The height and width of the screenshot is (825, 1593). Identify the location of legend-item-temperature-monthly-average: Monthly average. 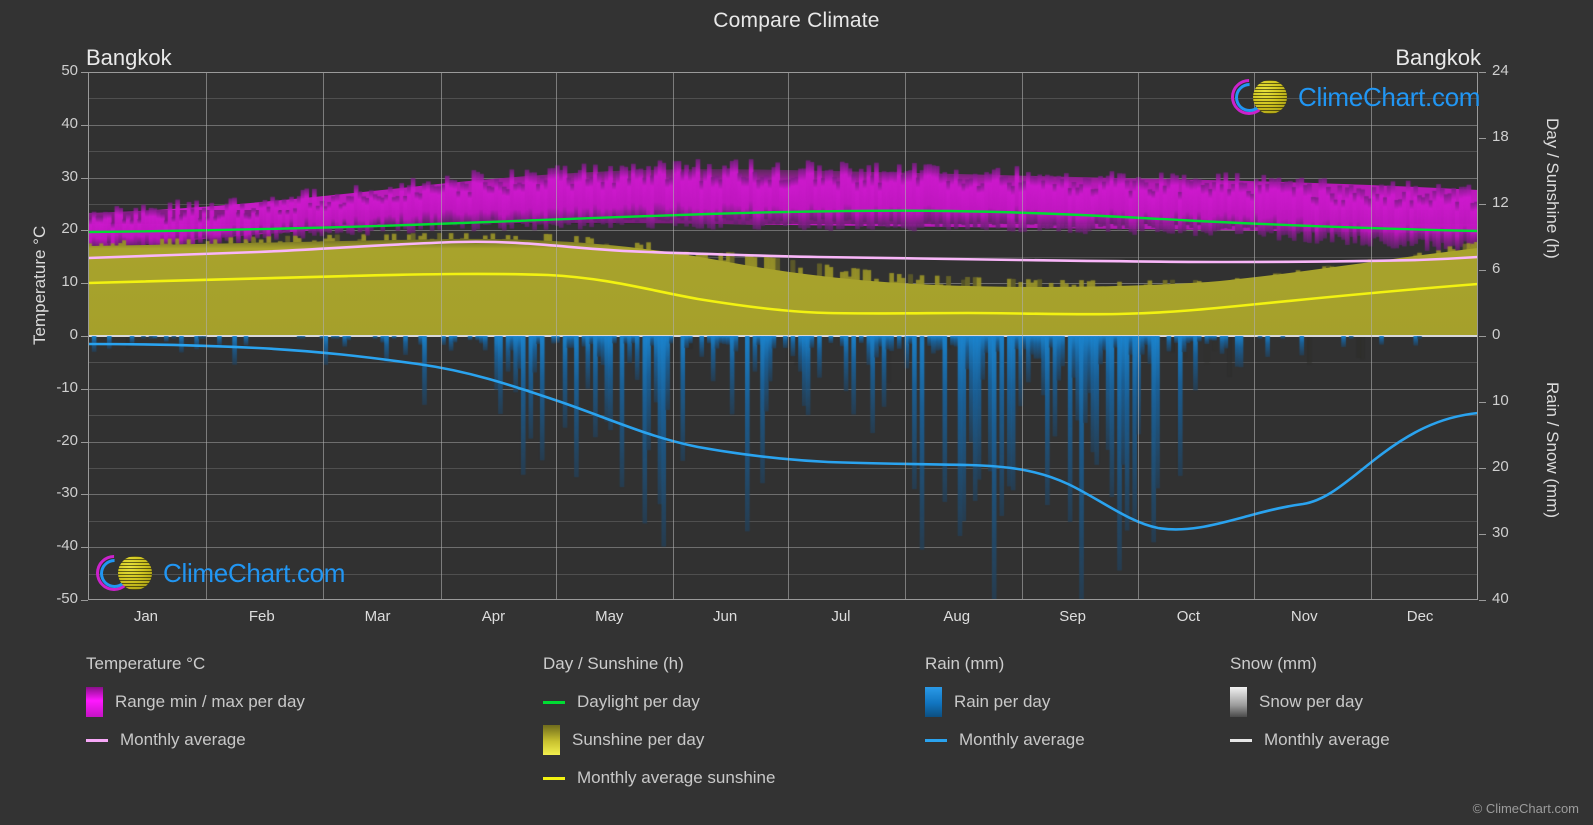
(306, 740).